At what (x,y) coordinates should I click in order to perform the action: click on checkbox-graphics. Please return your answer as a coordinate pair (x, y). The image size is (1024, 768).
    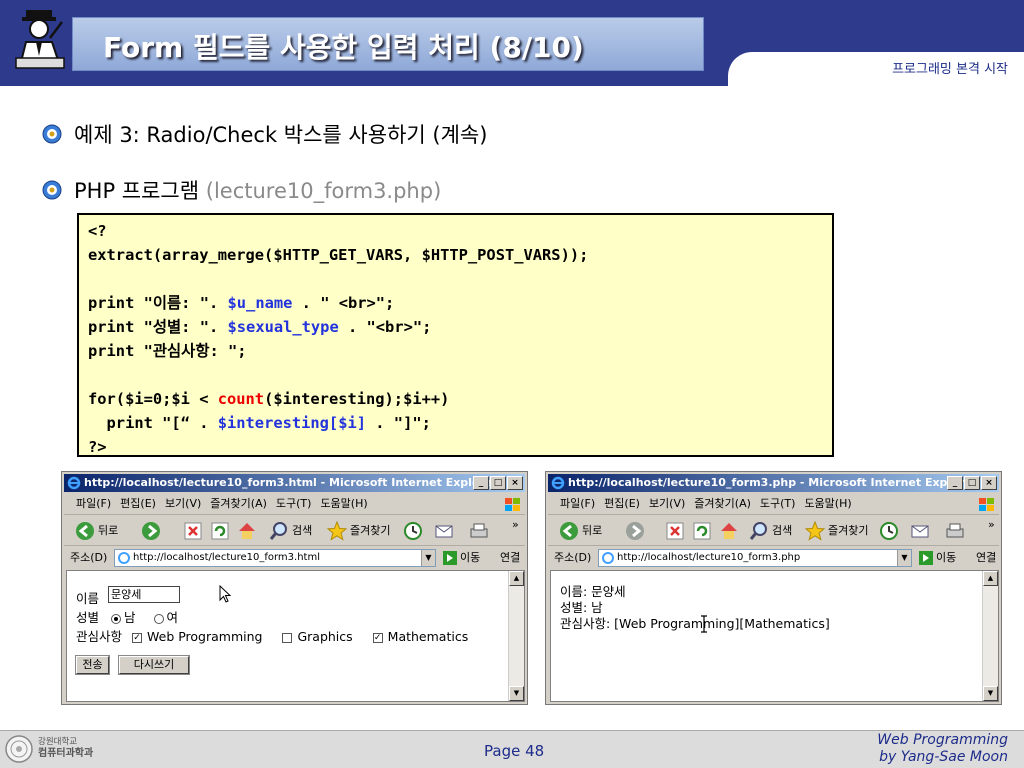
    Looking at the image, I should click on (287, 637).